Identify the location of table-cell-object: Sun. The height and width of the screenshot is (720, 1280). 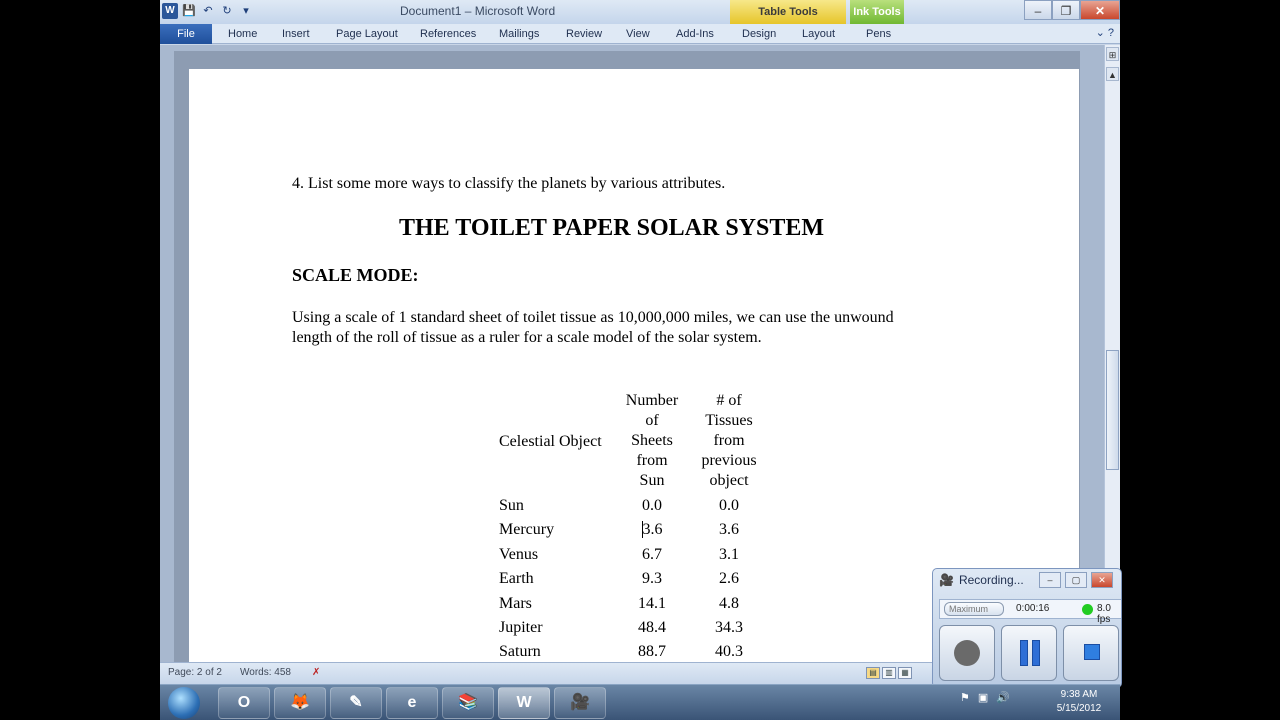
(511, 505).